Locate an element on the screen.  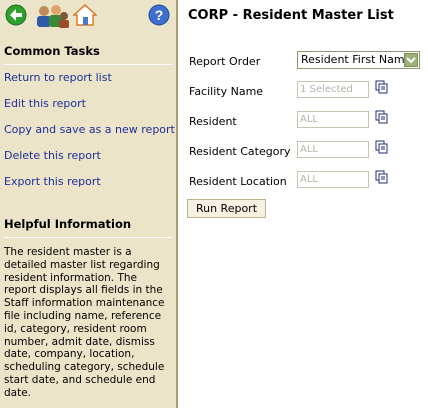
users-icon is located at coordinates (52, 16).